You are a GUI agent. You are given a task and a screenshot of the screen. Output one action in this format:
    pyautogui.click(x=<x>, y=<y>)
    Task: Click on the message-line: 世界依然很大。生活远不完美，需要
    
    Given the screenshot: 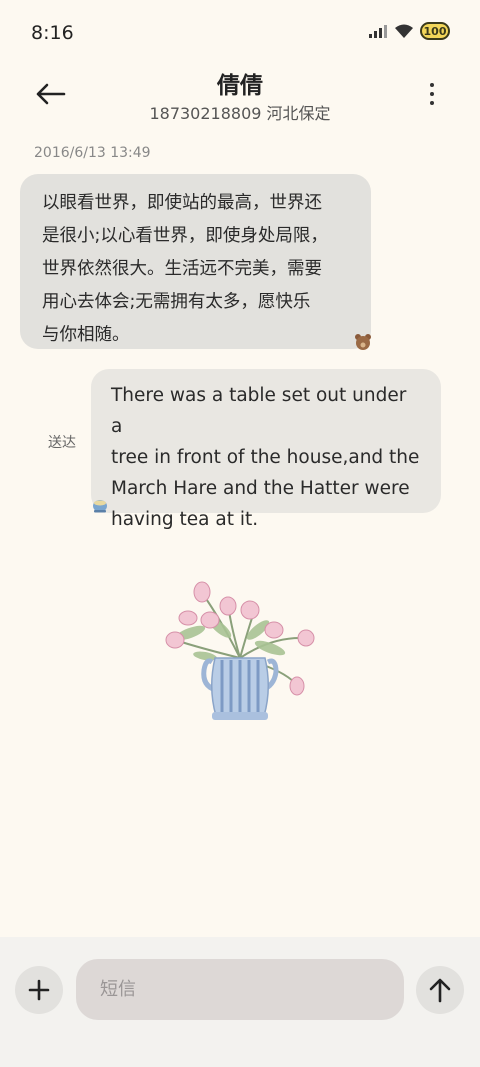 What is the action you would take?
    pyautogui.click(x=182, y=269)
    